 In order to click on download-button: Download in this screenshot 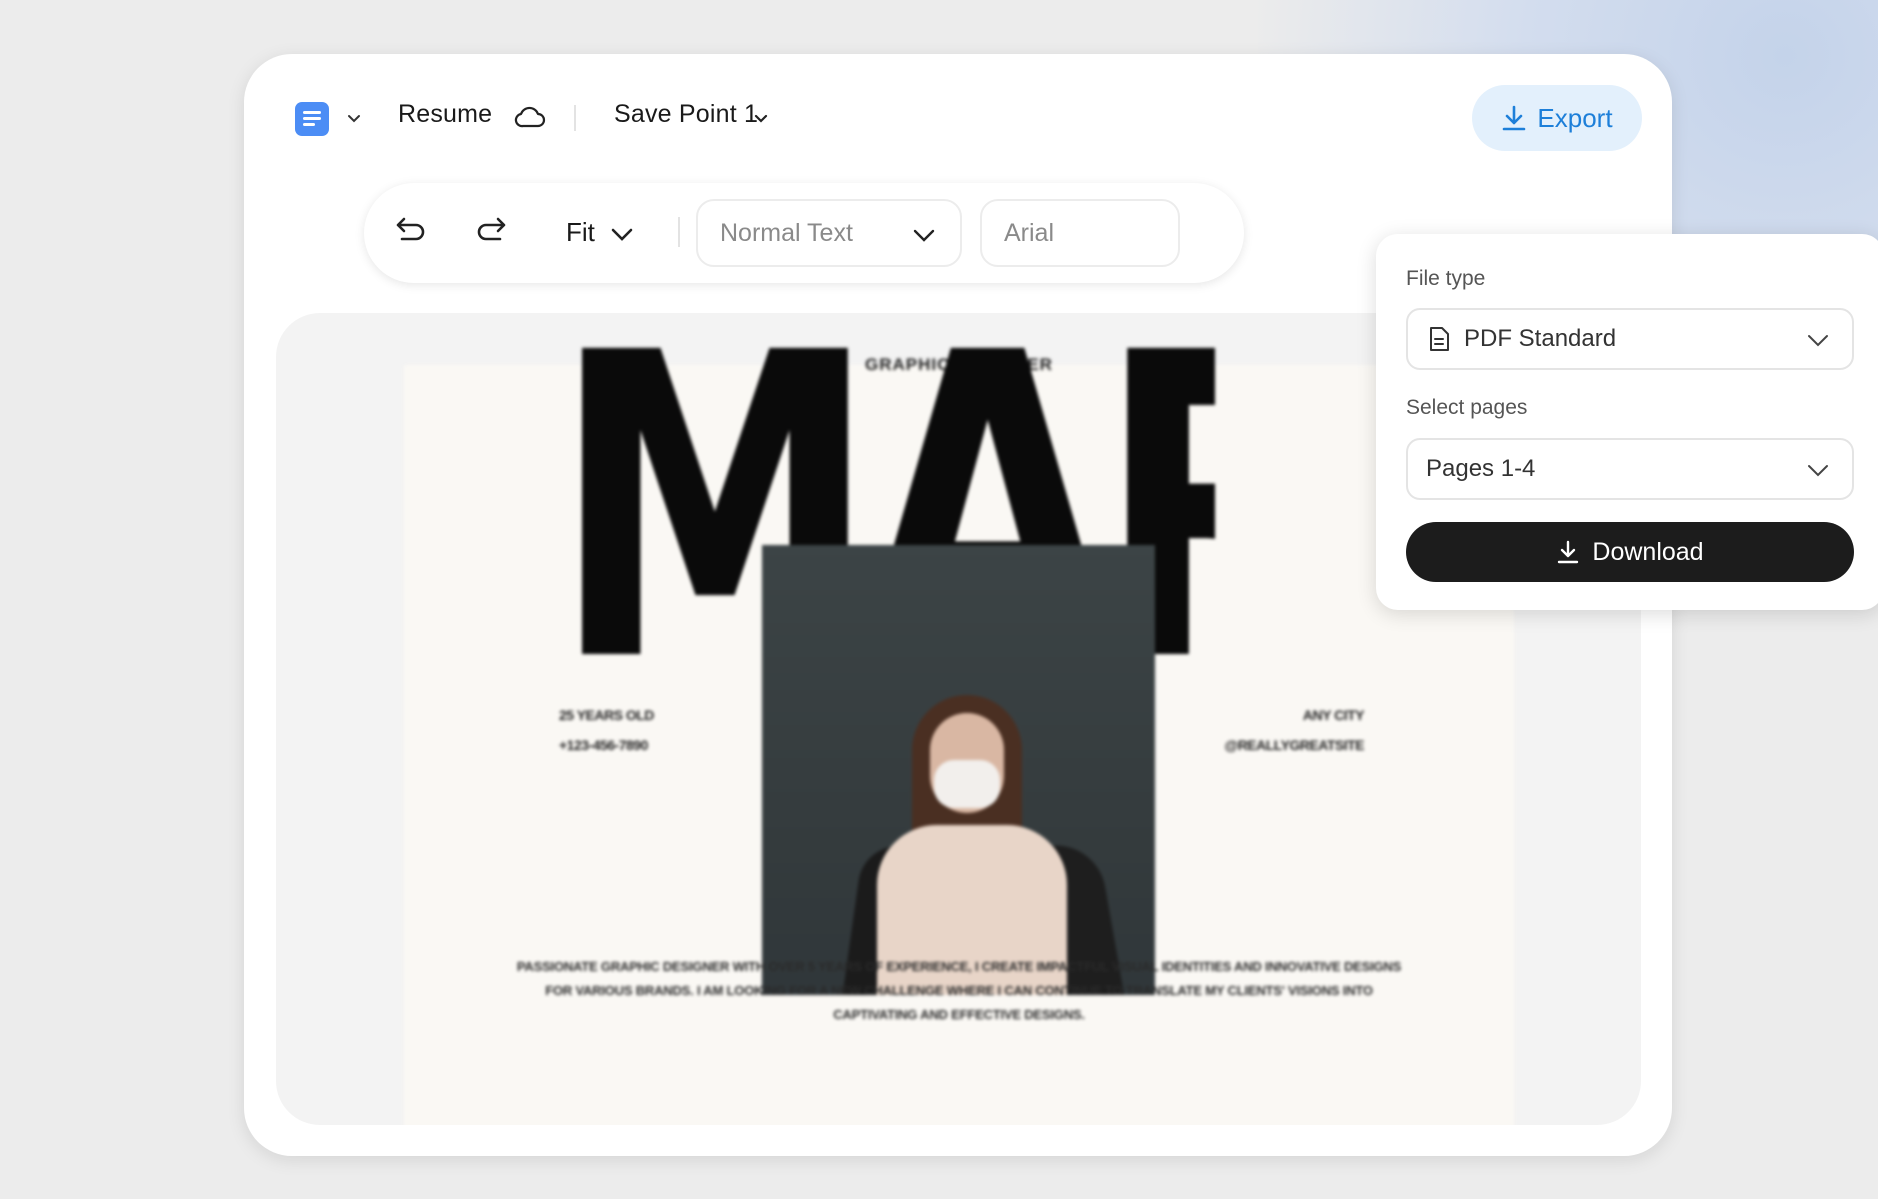, I will do `click(1630, 552)`.